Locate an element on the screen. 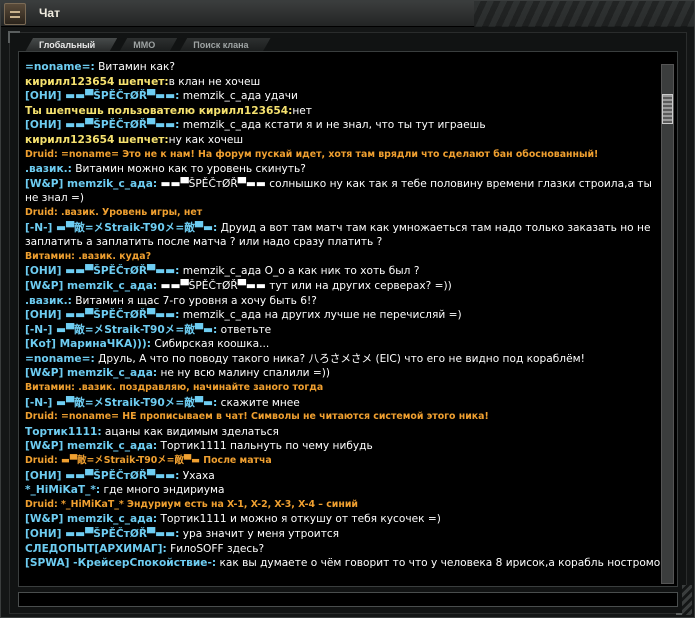 This screenshot has width=695, height=618. menu-icon is located at coordinates (15, 14).